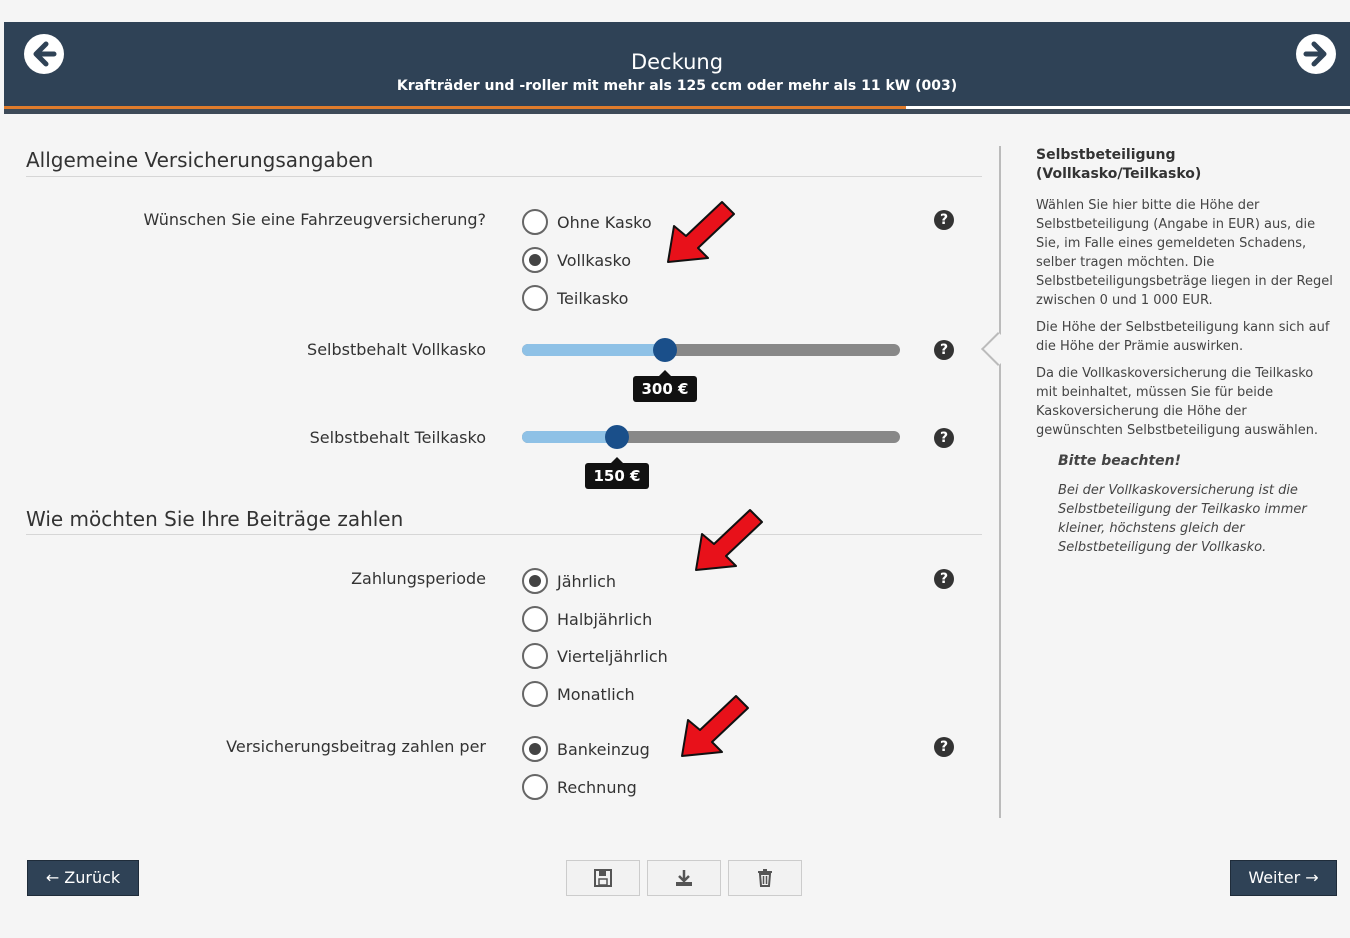 This screenshot has height=938, width=1350. Describe the element at coordinates (397, 437) in the screenshot. I see `slider-teilkasko-label: Selbstbehalt Teilkasko` at that location.